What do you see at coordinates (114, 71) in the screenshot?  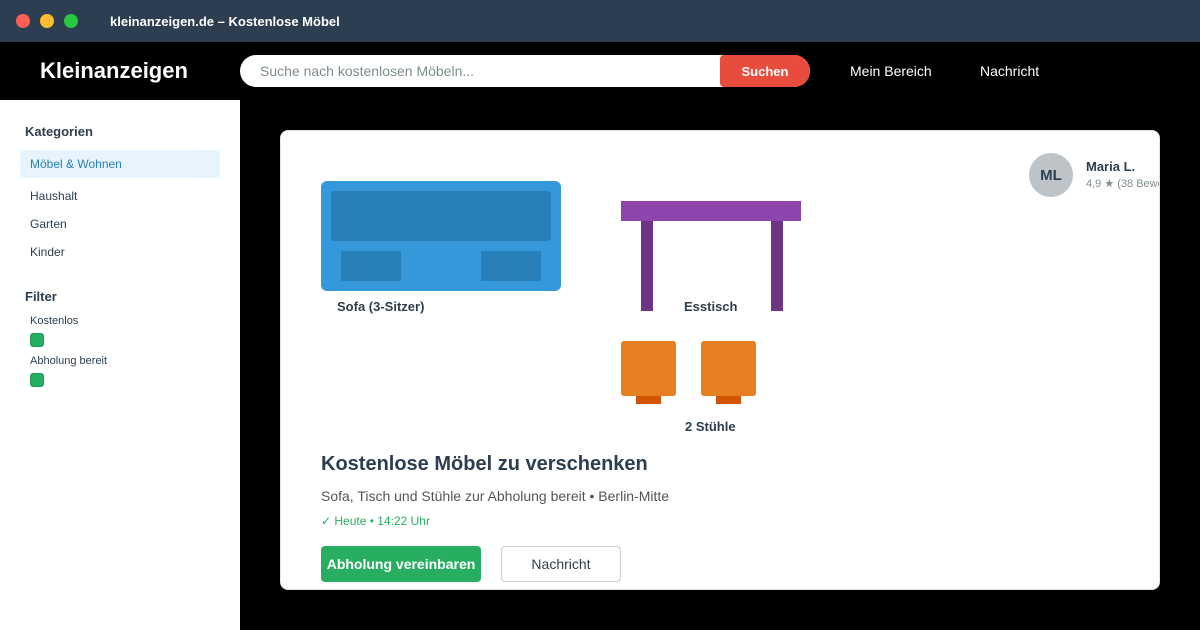 I see `brand-logo: Kleinanzeigen` at bounding box center [114, 71].